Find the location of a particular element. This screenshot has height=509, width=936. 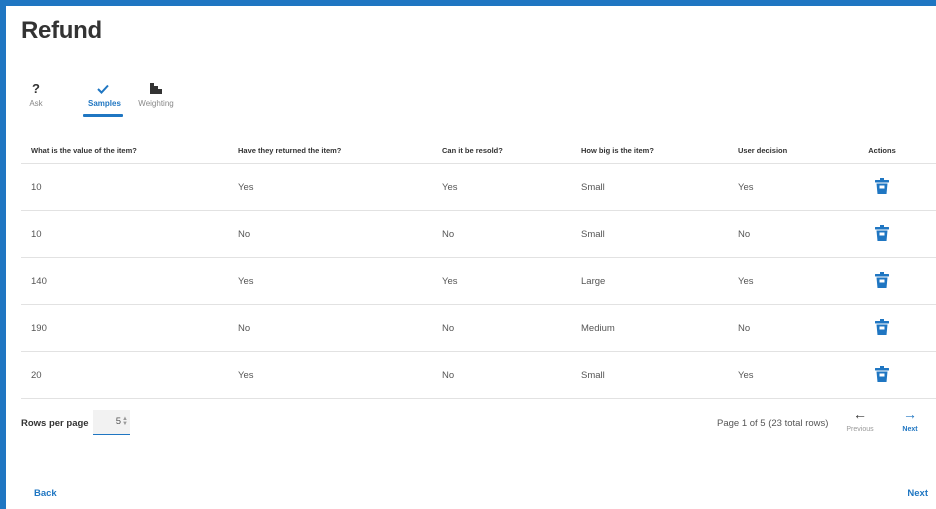

question-icon: ? is located at coordinates (36, 88).